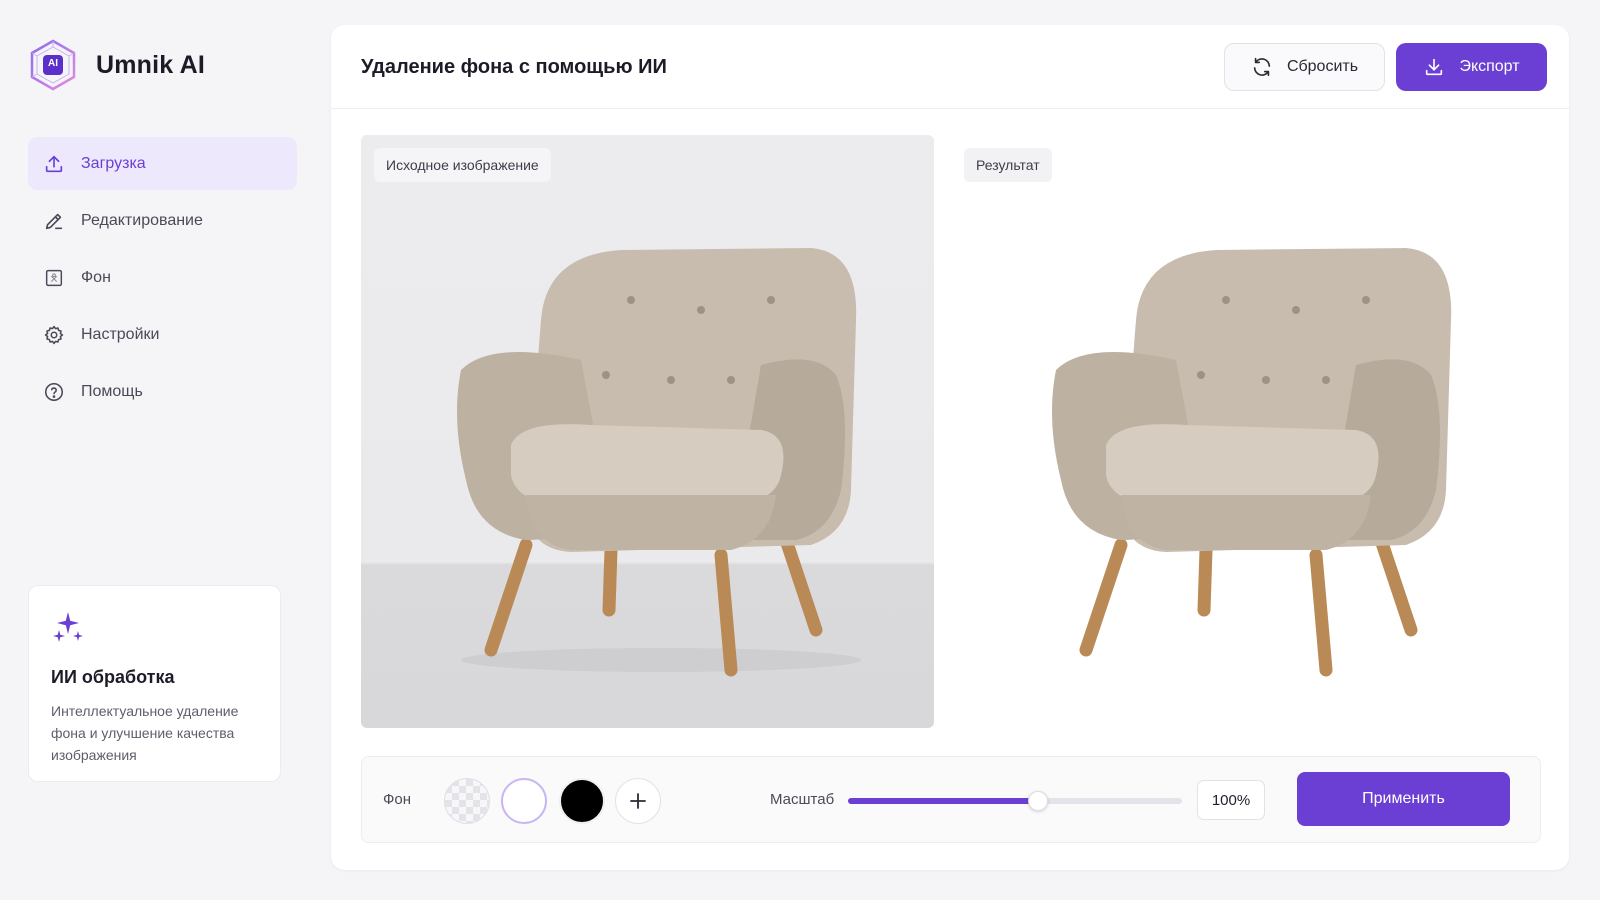 Image resolution: width=1600 pixels, height=900 pixels. I want to click on export-button: Экспорт, so click(1471, 67).